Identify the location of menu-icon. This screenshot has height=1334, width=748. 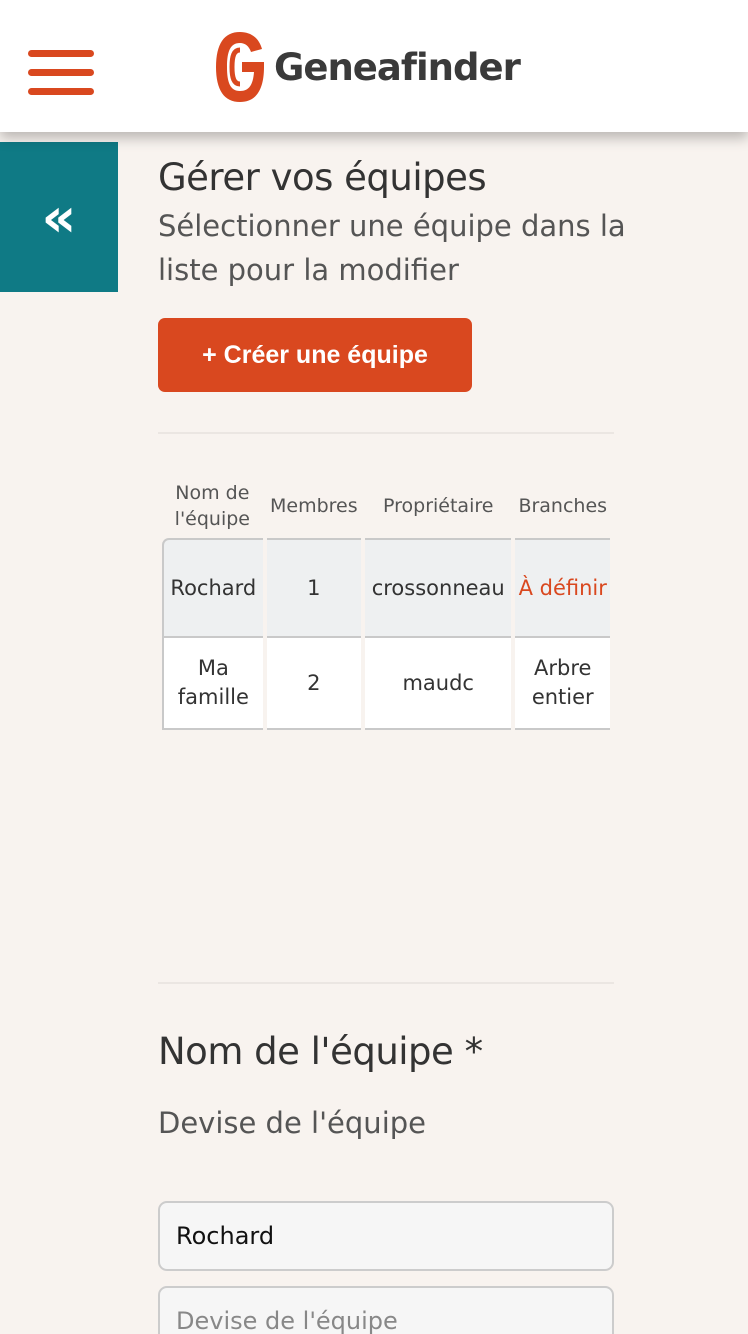
(61, 73).